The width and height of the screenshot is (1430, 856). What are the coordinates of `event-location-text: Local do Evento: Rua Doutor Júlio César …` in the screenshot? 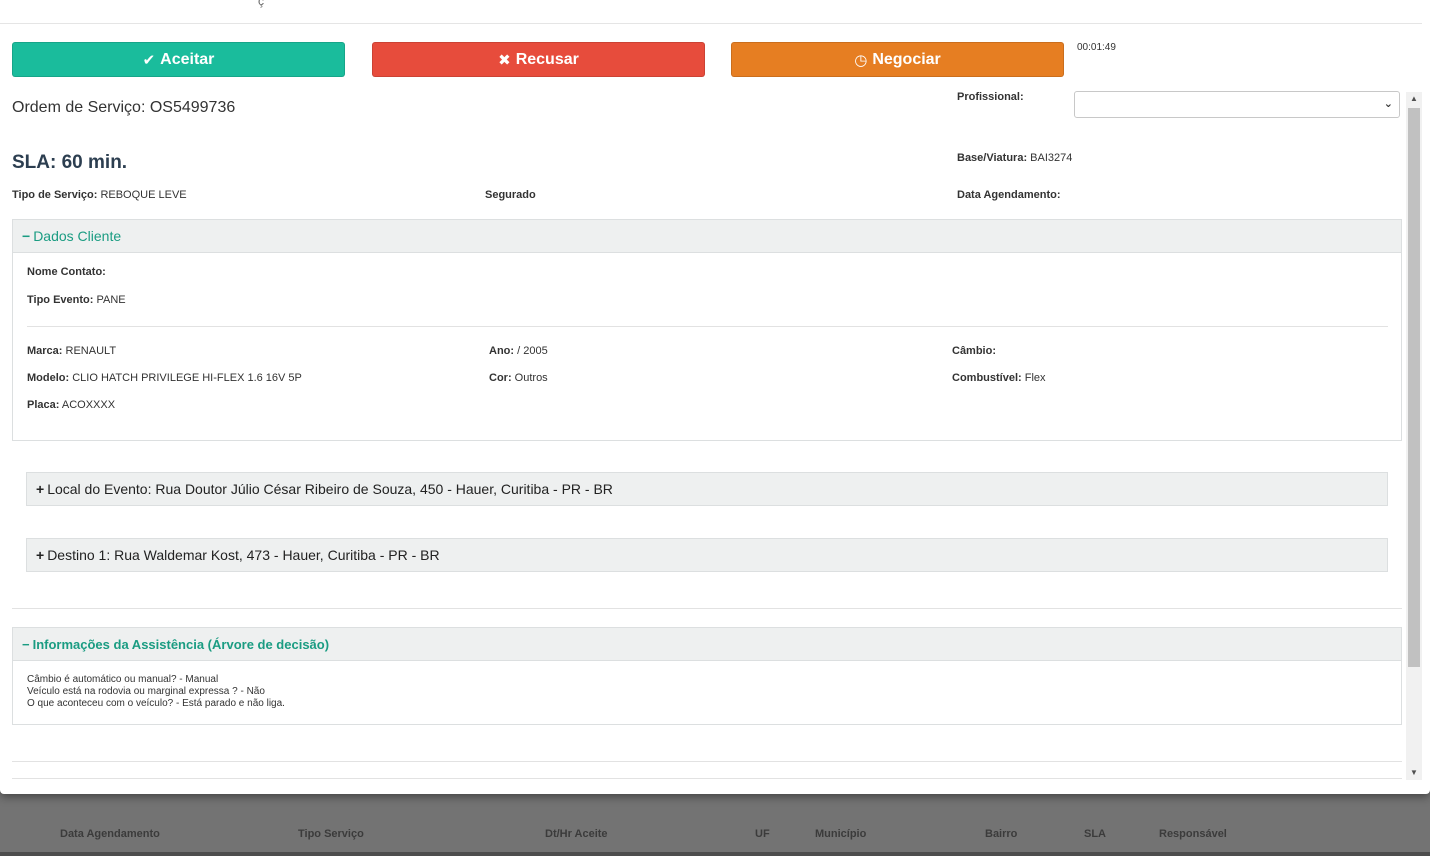 It's located at (330, 489).